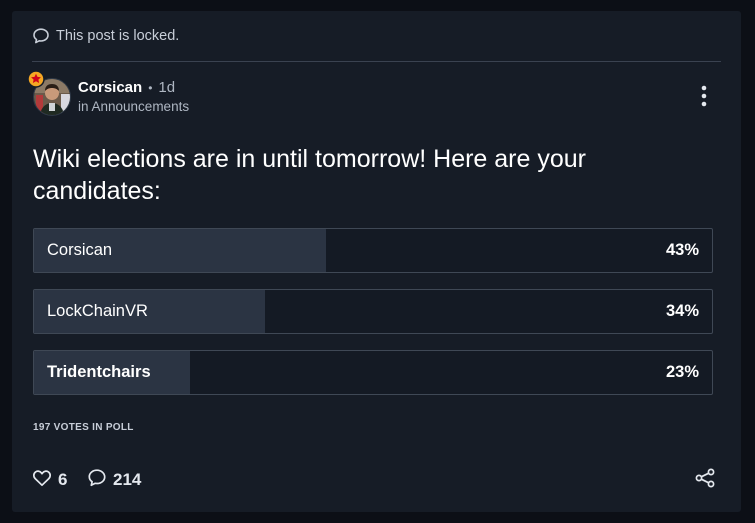  I want to click on like-button: 6, so click(49, 480).